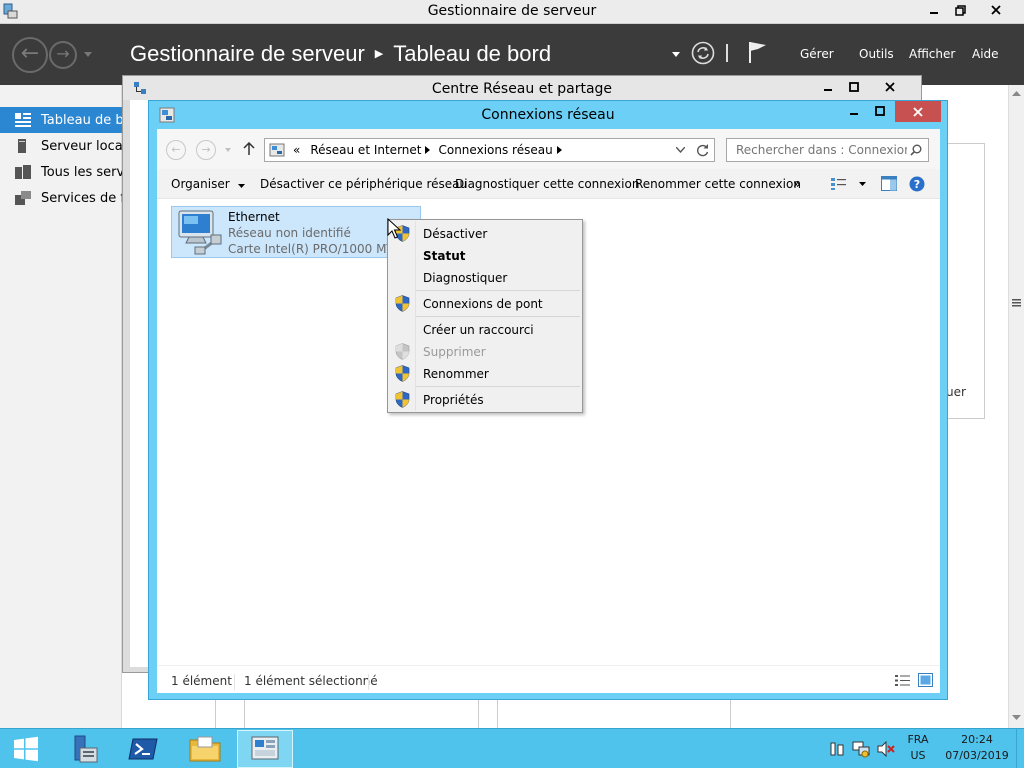 The height and width of the screenshot is (768, 1024). What do you see at coordinates (200, 232) in the screenshot?
I see `network-adapter-icon` at bounding box center [200, 232].